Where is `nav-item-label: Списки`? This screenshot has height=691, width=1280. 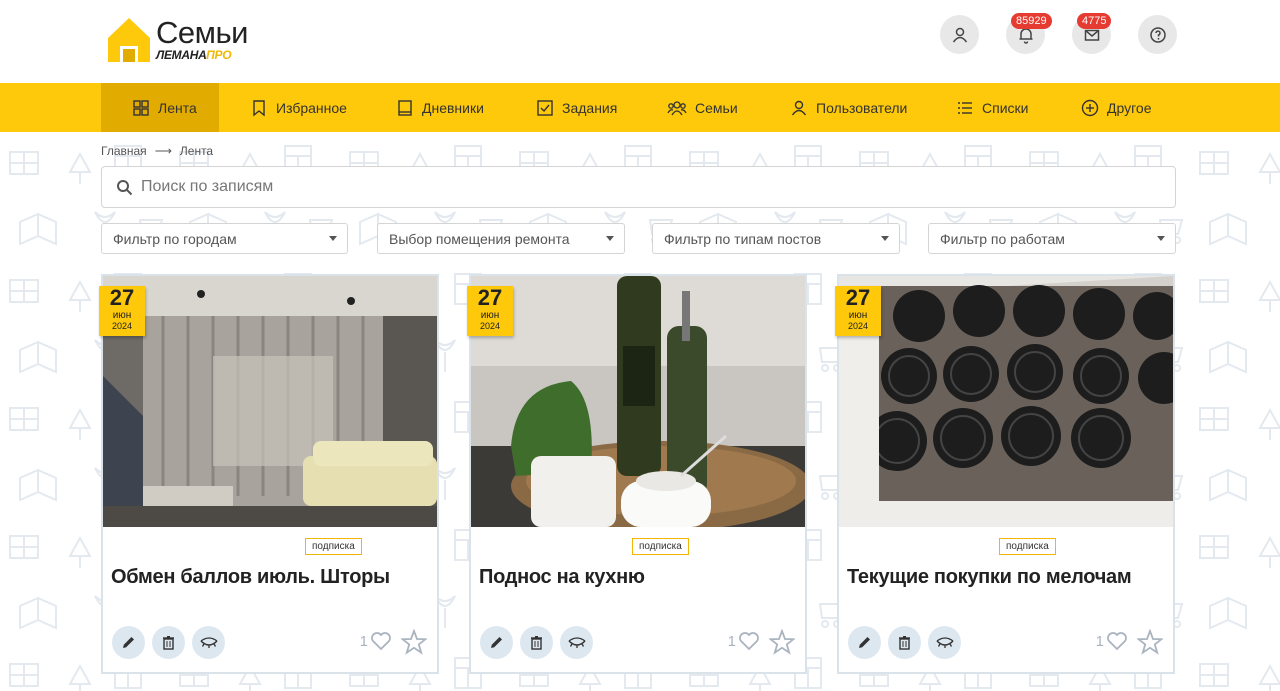
nav-item-label: Списки is located at coordinates (1005, 107).